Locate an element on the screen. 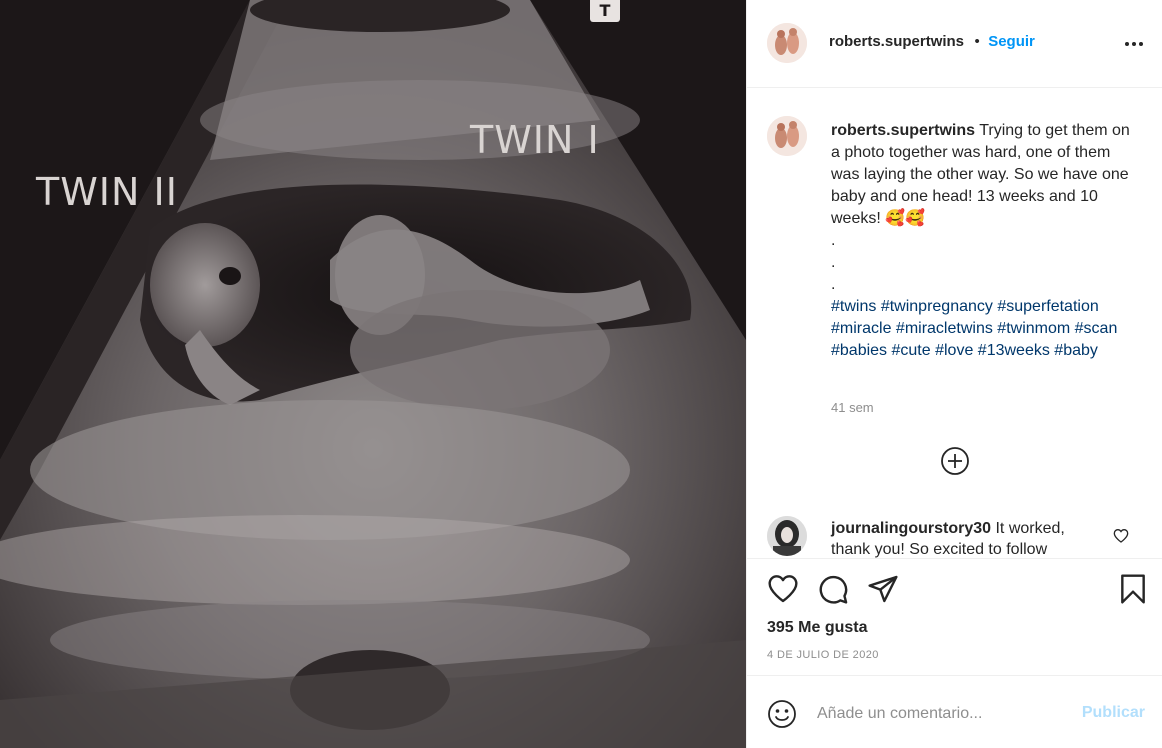 Image resolution: width=1162 pixels, height=748 pixels. hashtag-link: #twinmom is located at coordinates (1033, 328).